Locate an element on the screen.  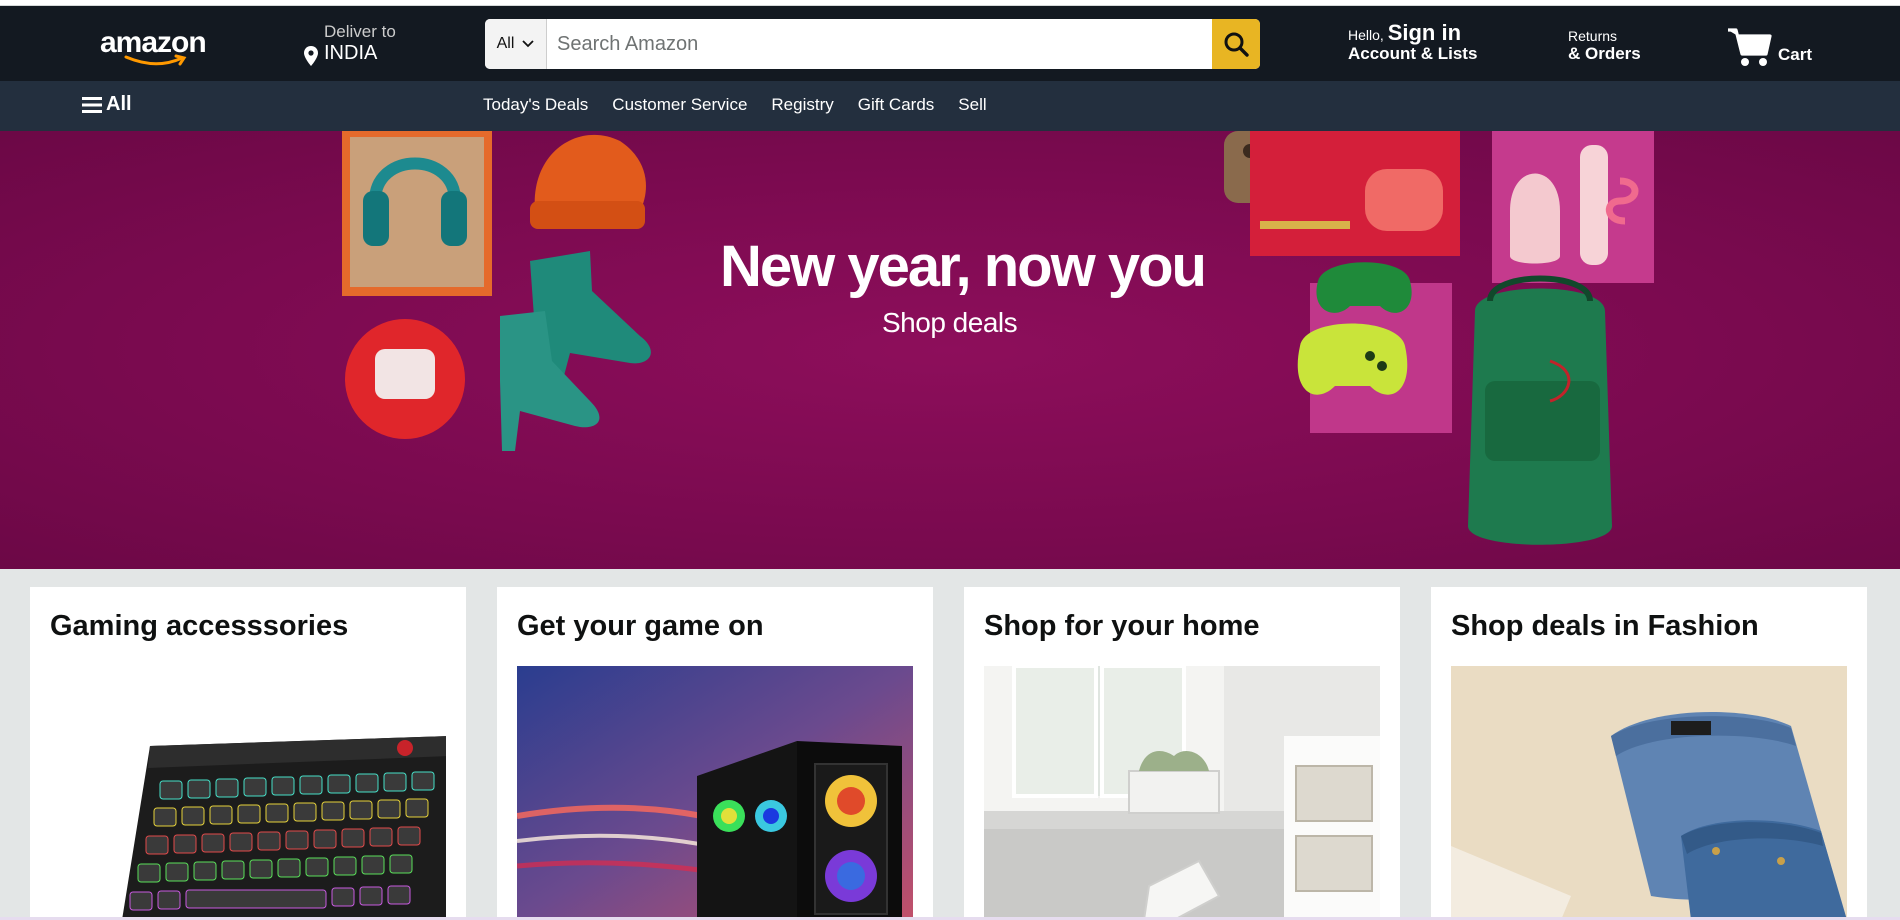
all-menu-label: All is located at coordinates (119, 104).